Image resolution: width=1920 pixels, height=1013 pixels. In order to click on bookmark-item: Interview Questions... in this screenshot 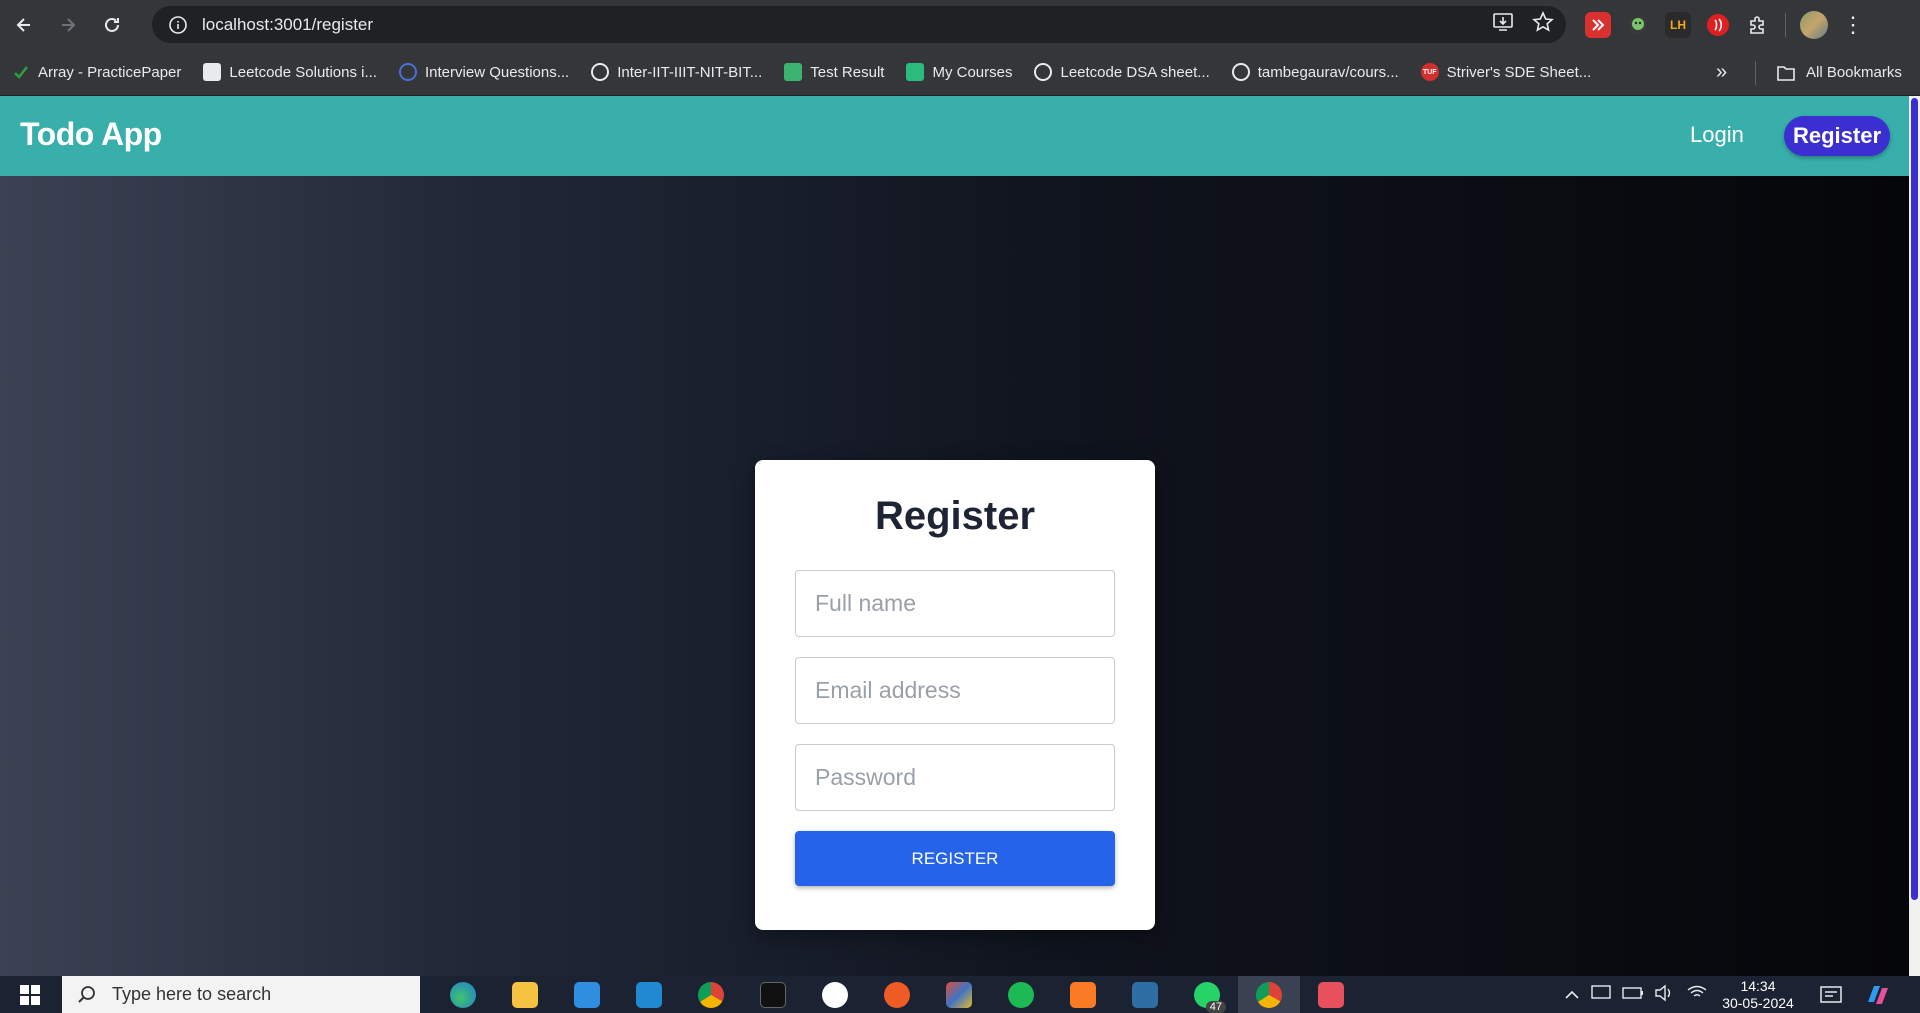, I will do `click(484, 72)`.